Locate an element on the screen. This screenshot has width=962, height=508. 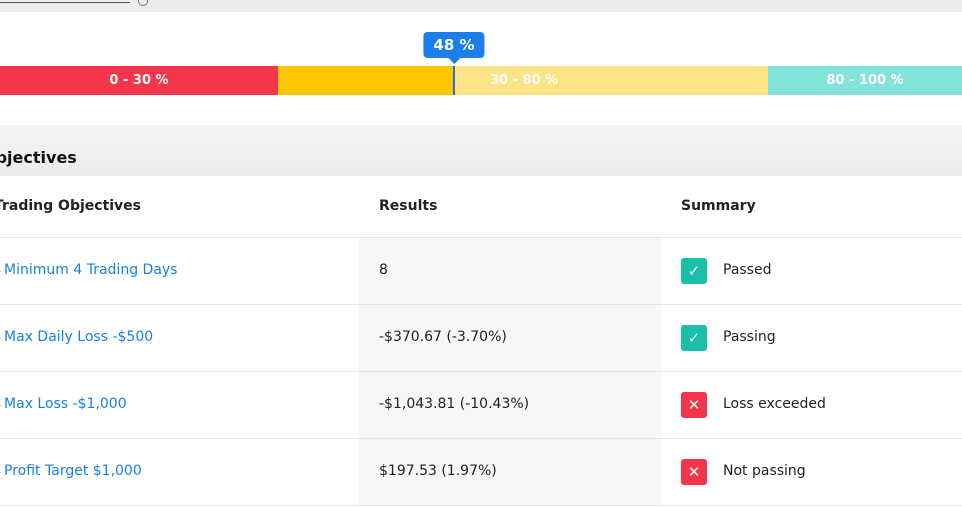
segment-low-label: 0 - 30 % is located at coordinates (139, 80).